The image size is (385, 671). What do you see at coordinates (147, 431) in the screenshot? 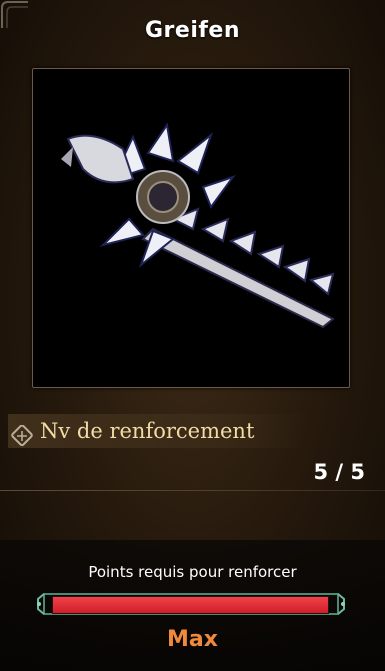
I see `reinforcement-level-label: Nv de renforcement` at bounding box center [147, 431].